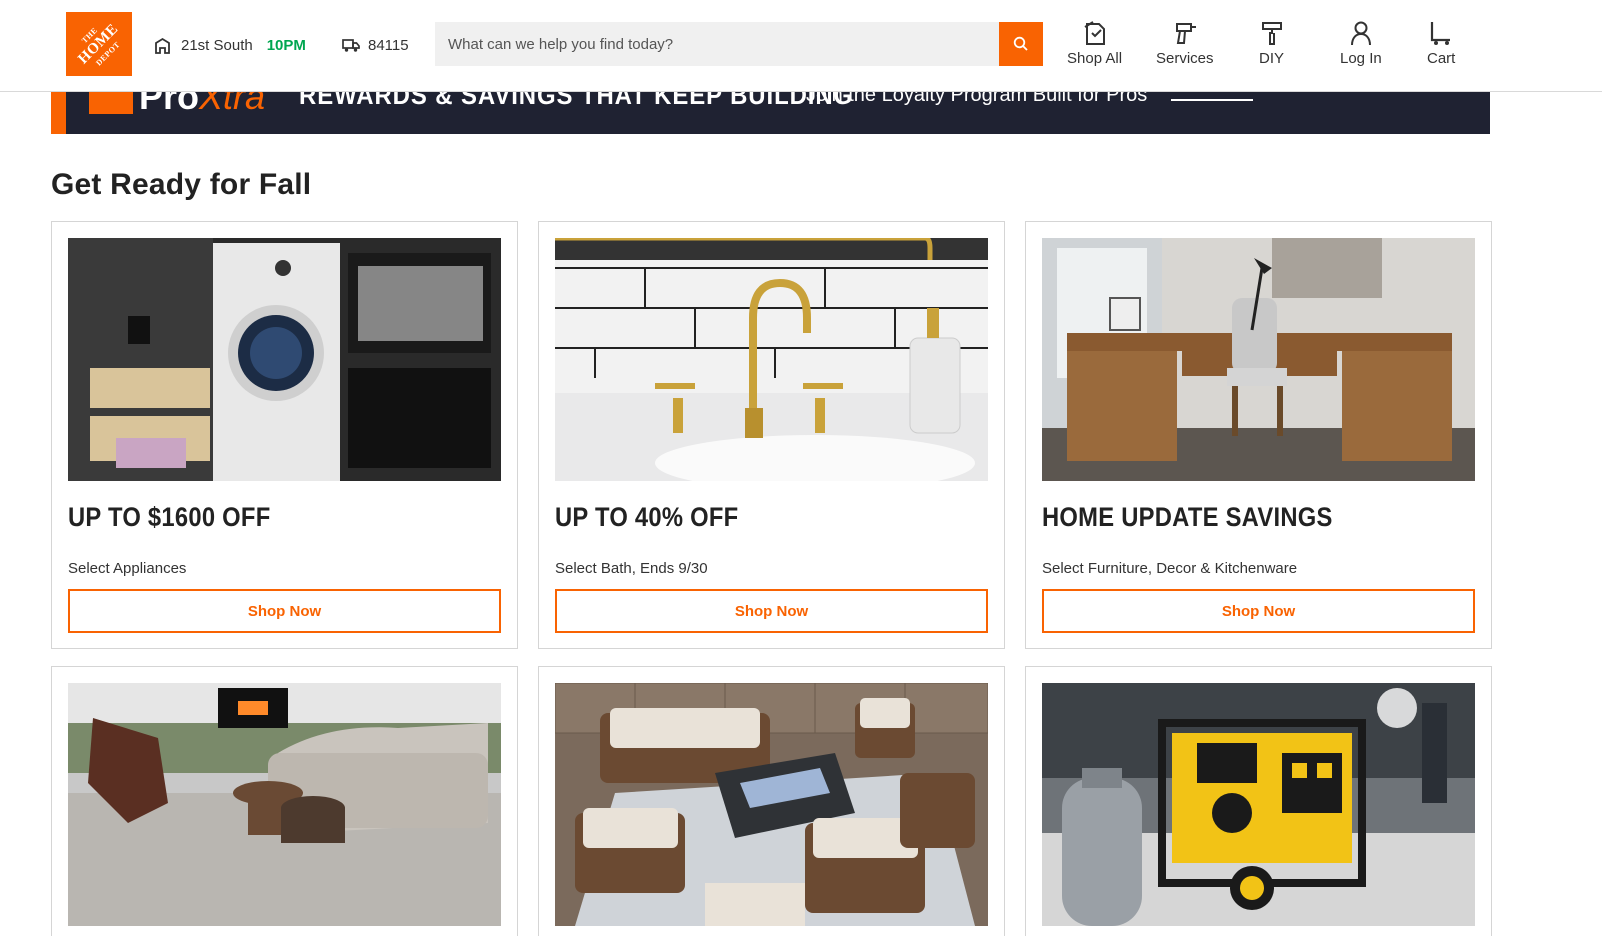  Describe the element at coordinates (1187, 517) in the screenshot. I see `card-title: HOME UPDATE SAVINGS` at that location.